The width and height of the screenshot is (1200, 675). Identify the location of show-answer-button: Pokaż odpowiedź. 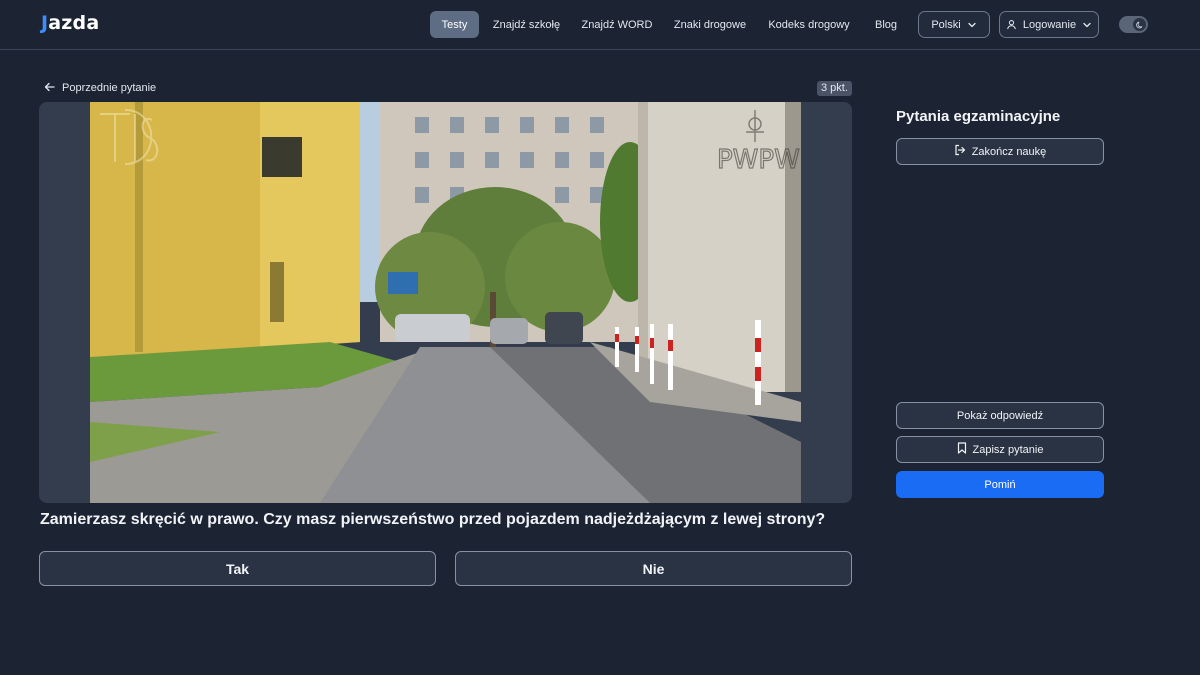
(1000, 415).